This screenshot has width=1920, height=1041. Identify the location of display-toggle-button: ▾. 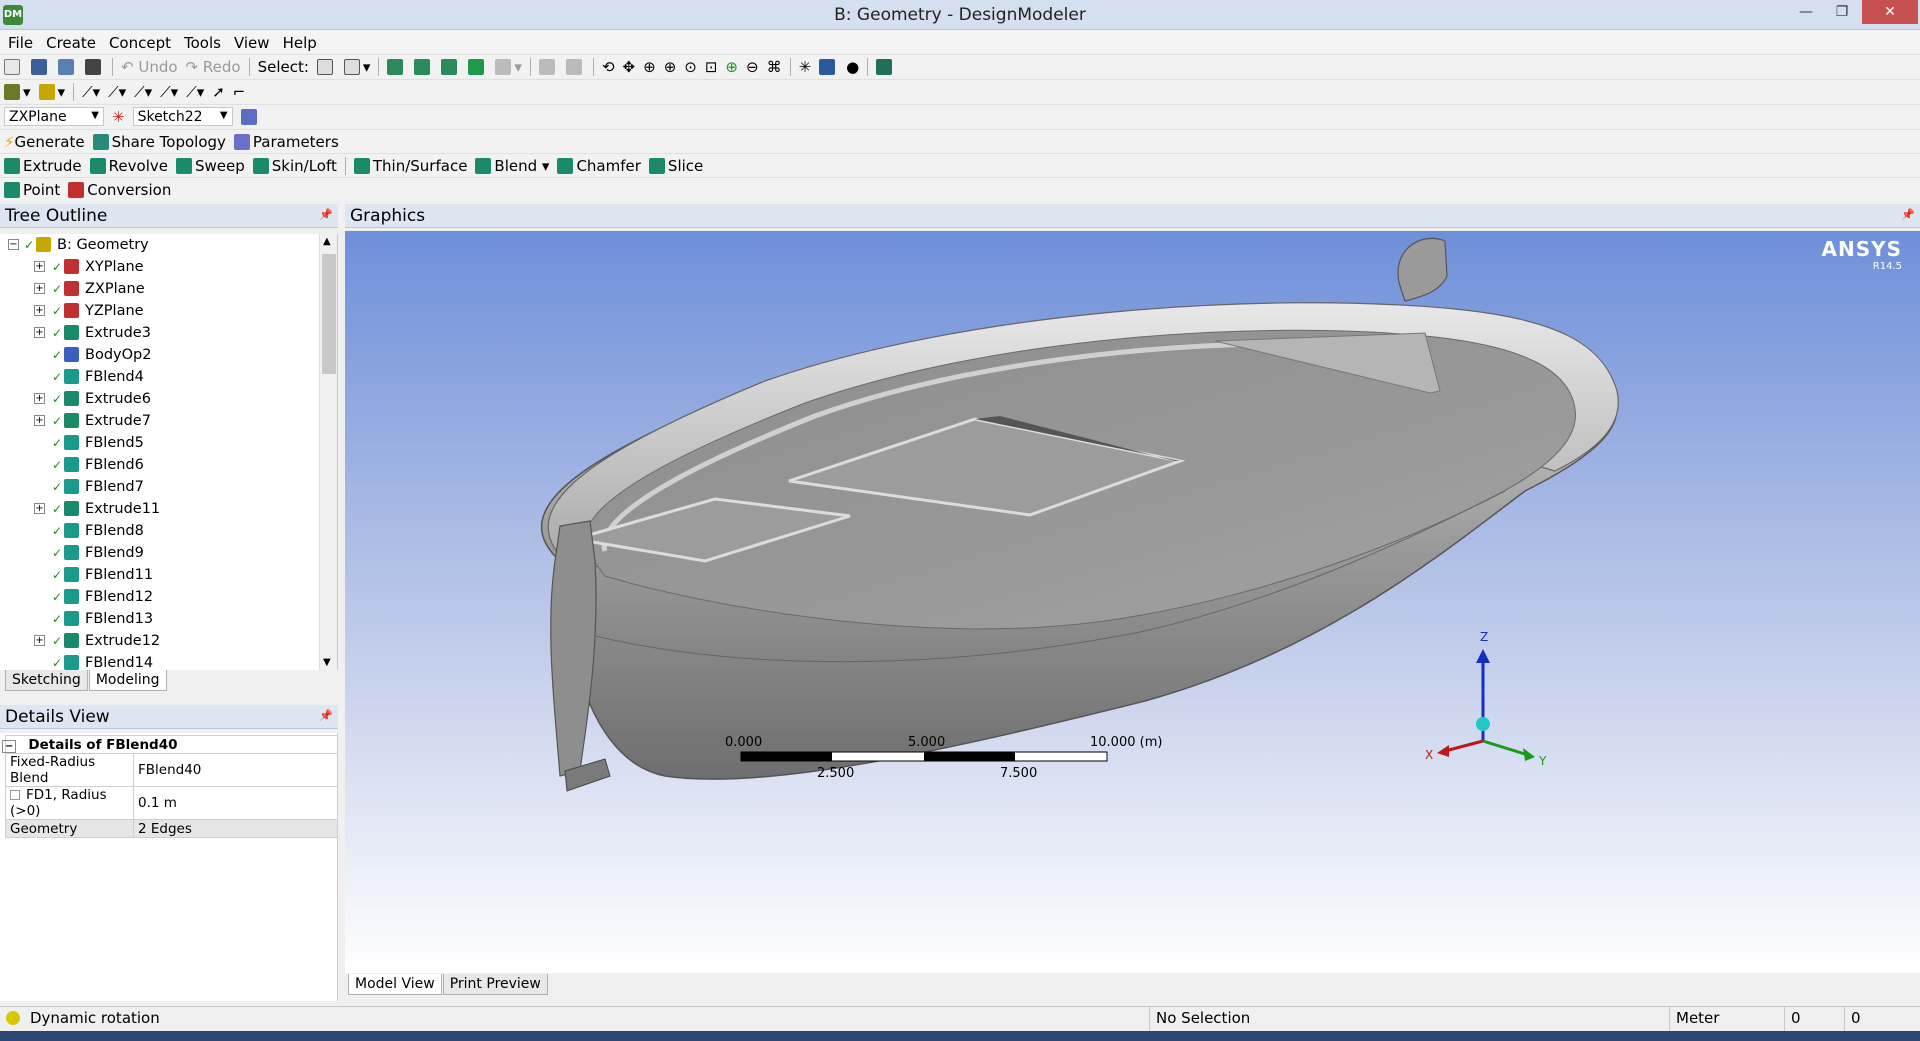
(52, 92).